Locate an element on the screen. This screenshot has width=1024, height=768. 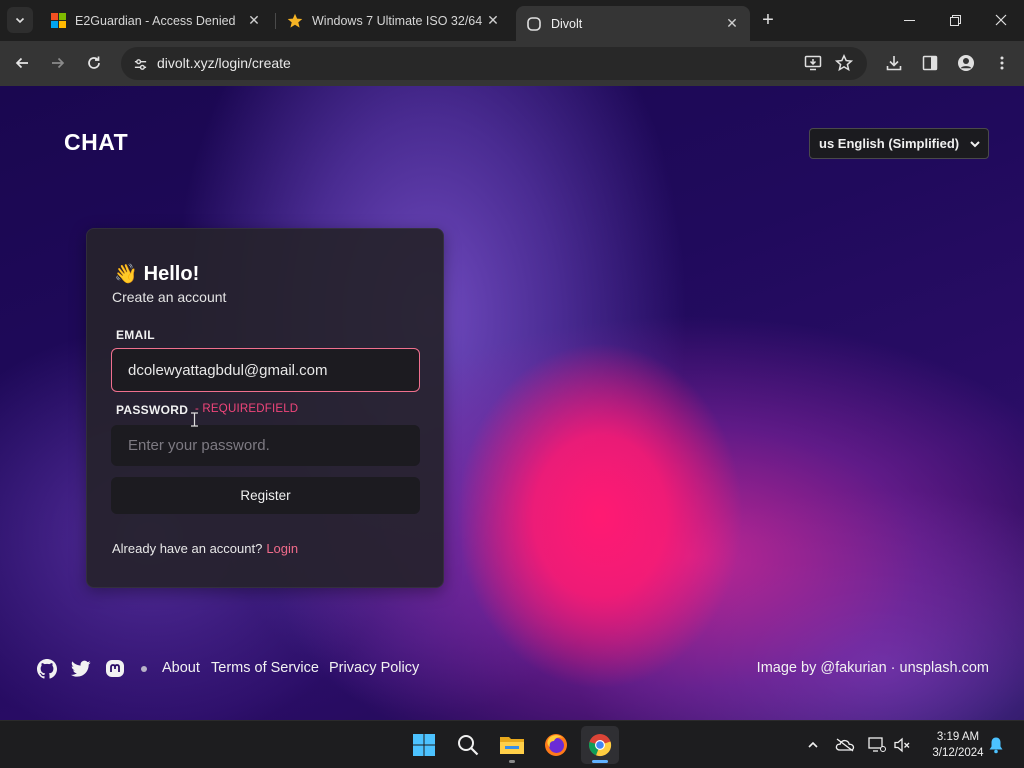
chrome-icon is located at coordinates (600, 745).